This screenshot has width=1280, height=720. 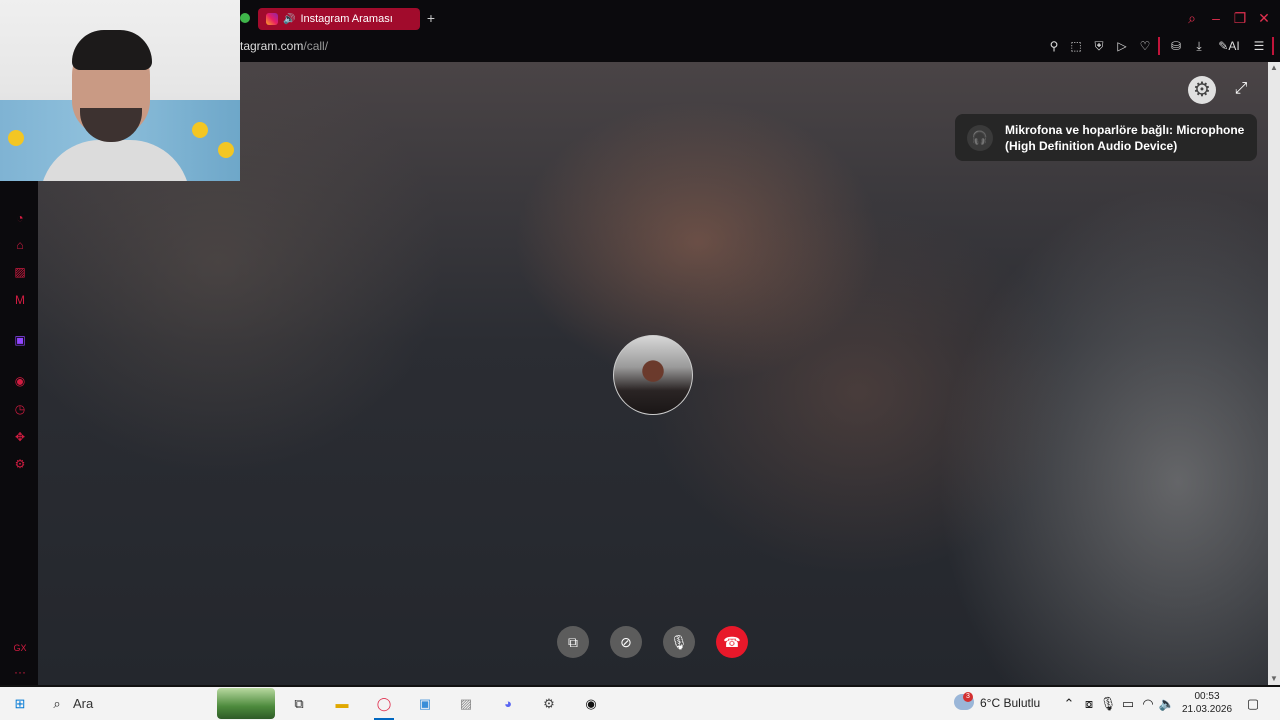 I want to click on url-path: /call/, so click(x=316, y=46).